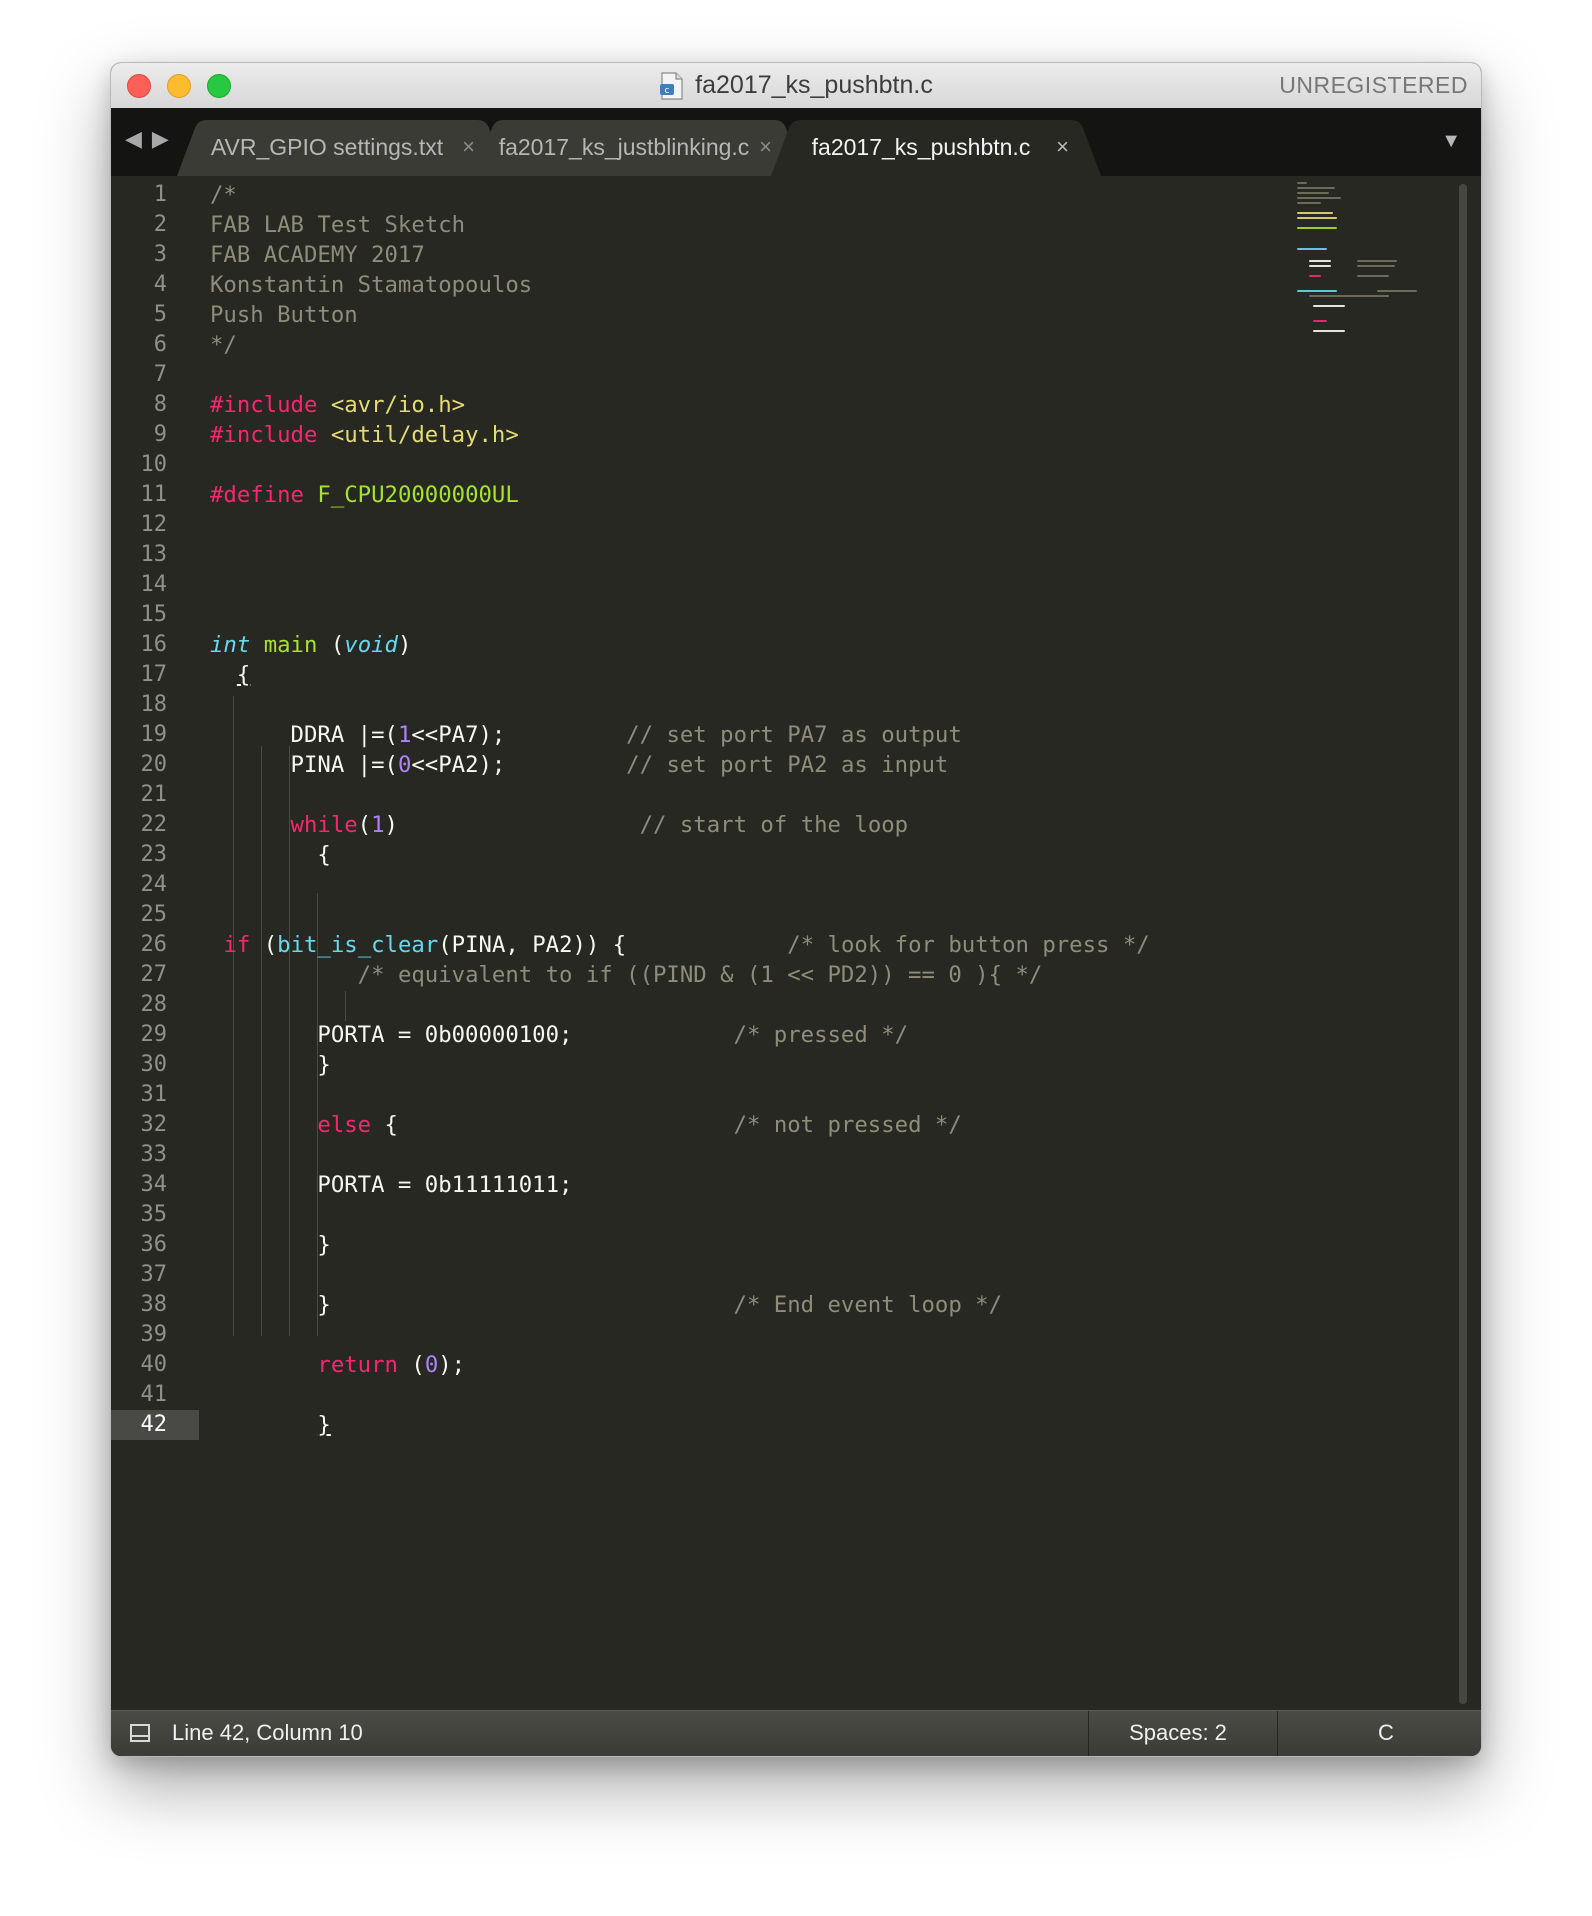 This screenshot has height=1916, width=1592. I want to click on line-number: 40, so click(154, 1364).